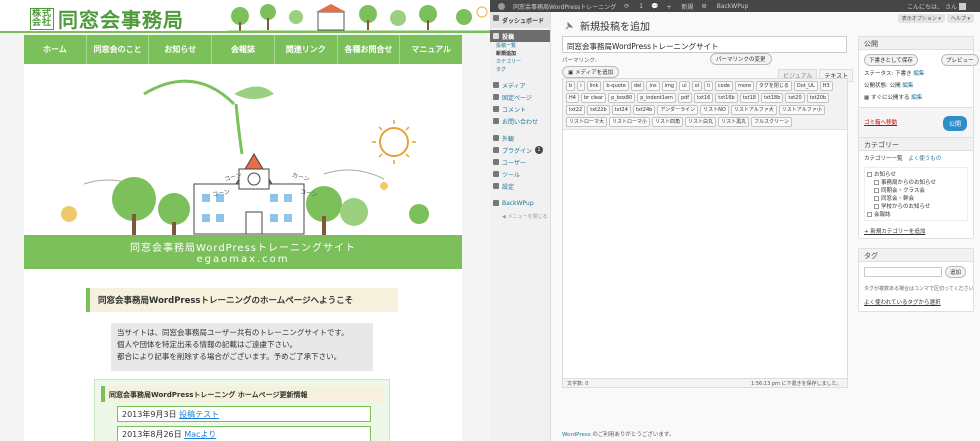  What do you see at coordinates (795, 98) in the screenshot?
I see `quicktag-button: txt20` at bounding box center [795, 98].